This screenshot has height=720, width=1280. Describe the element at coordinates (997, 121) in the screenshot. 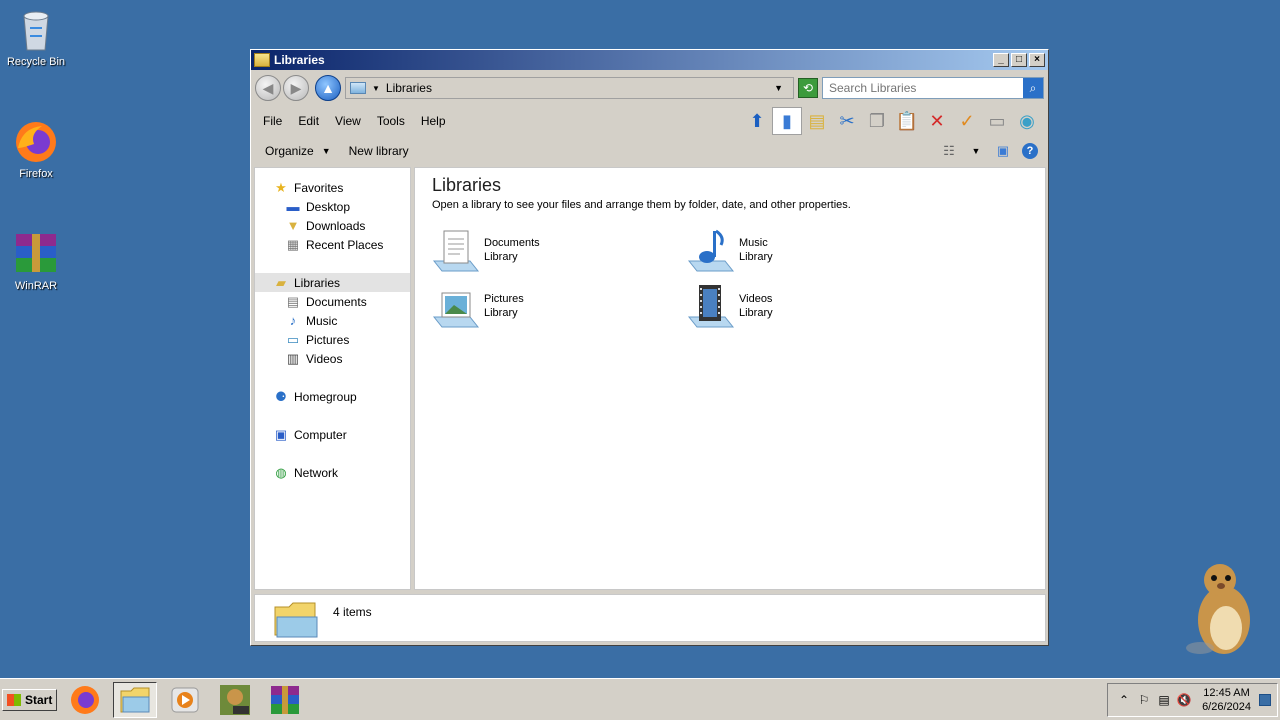

I see `properties-icon: ▭` at that location.